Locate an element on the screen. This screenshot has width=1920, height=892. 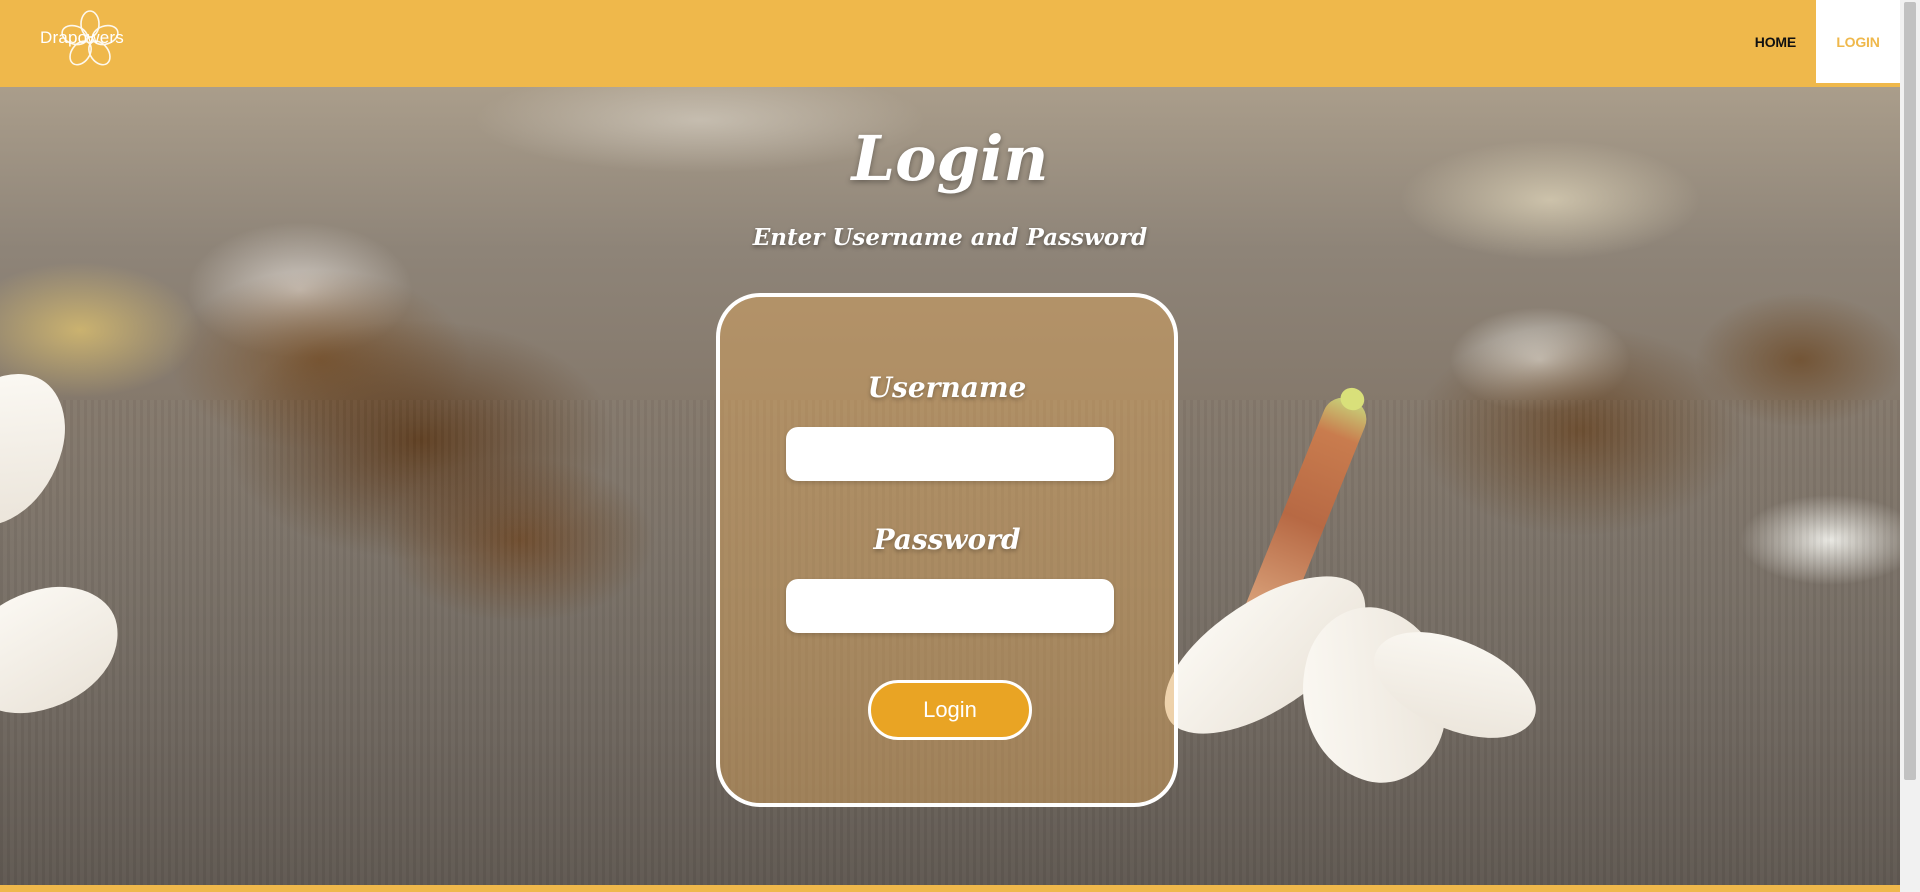
password-label: Password is located at coordinates (947, 539).